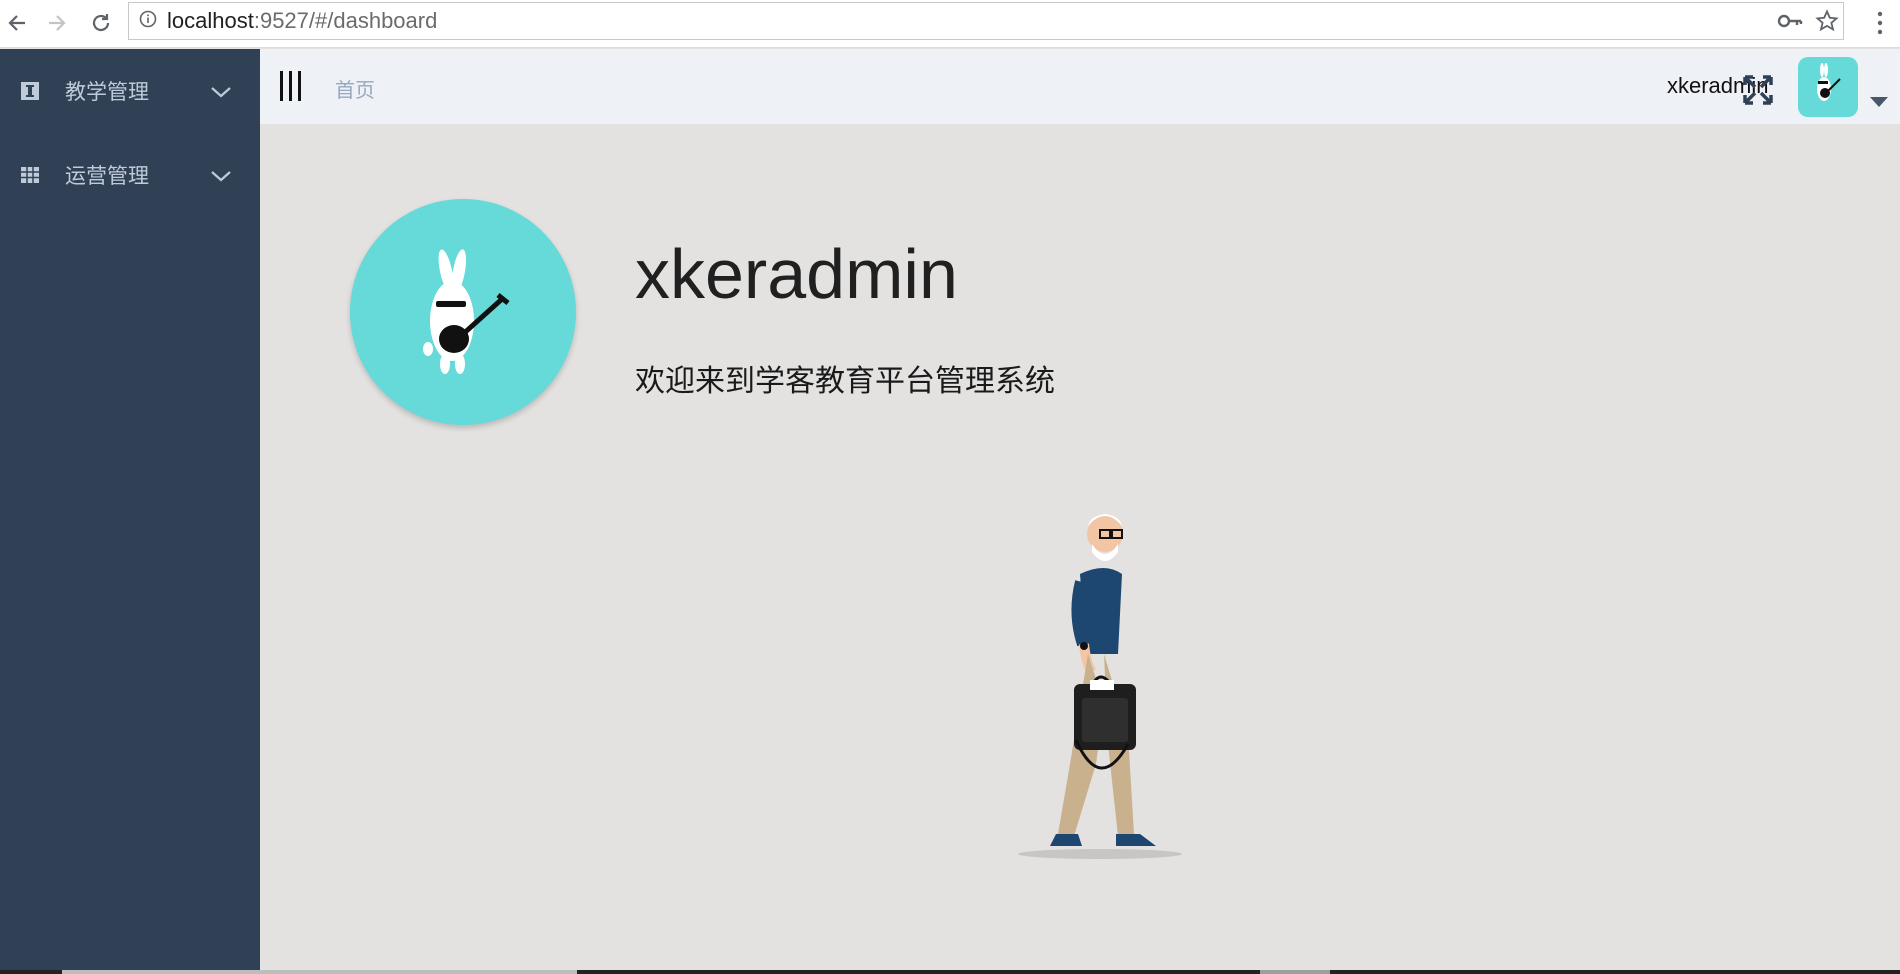  Describe the element at coordinates (1080, 86) in the screenshot. I see `top-navbar: 首页 xkeradmin` at that location.